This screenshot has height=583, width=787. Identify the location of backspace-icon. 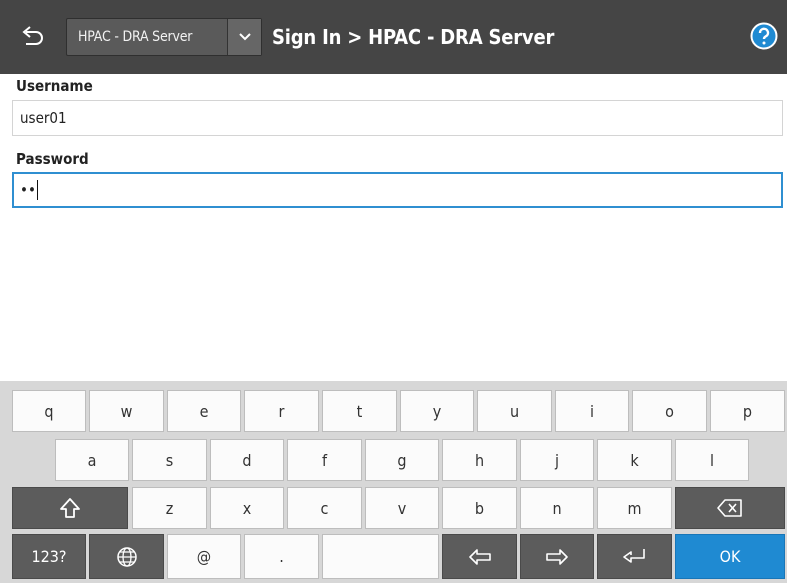
(729, 508).